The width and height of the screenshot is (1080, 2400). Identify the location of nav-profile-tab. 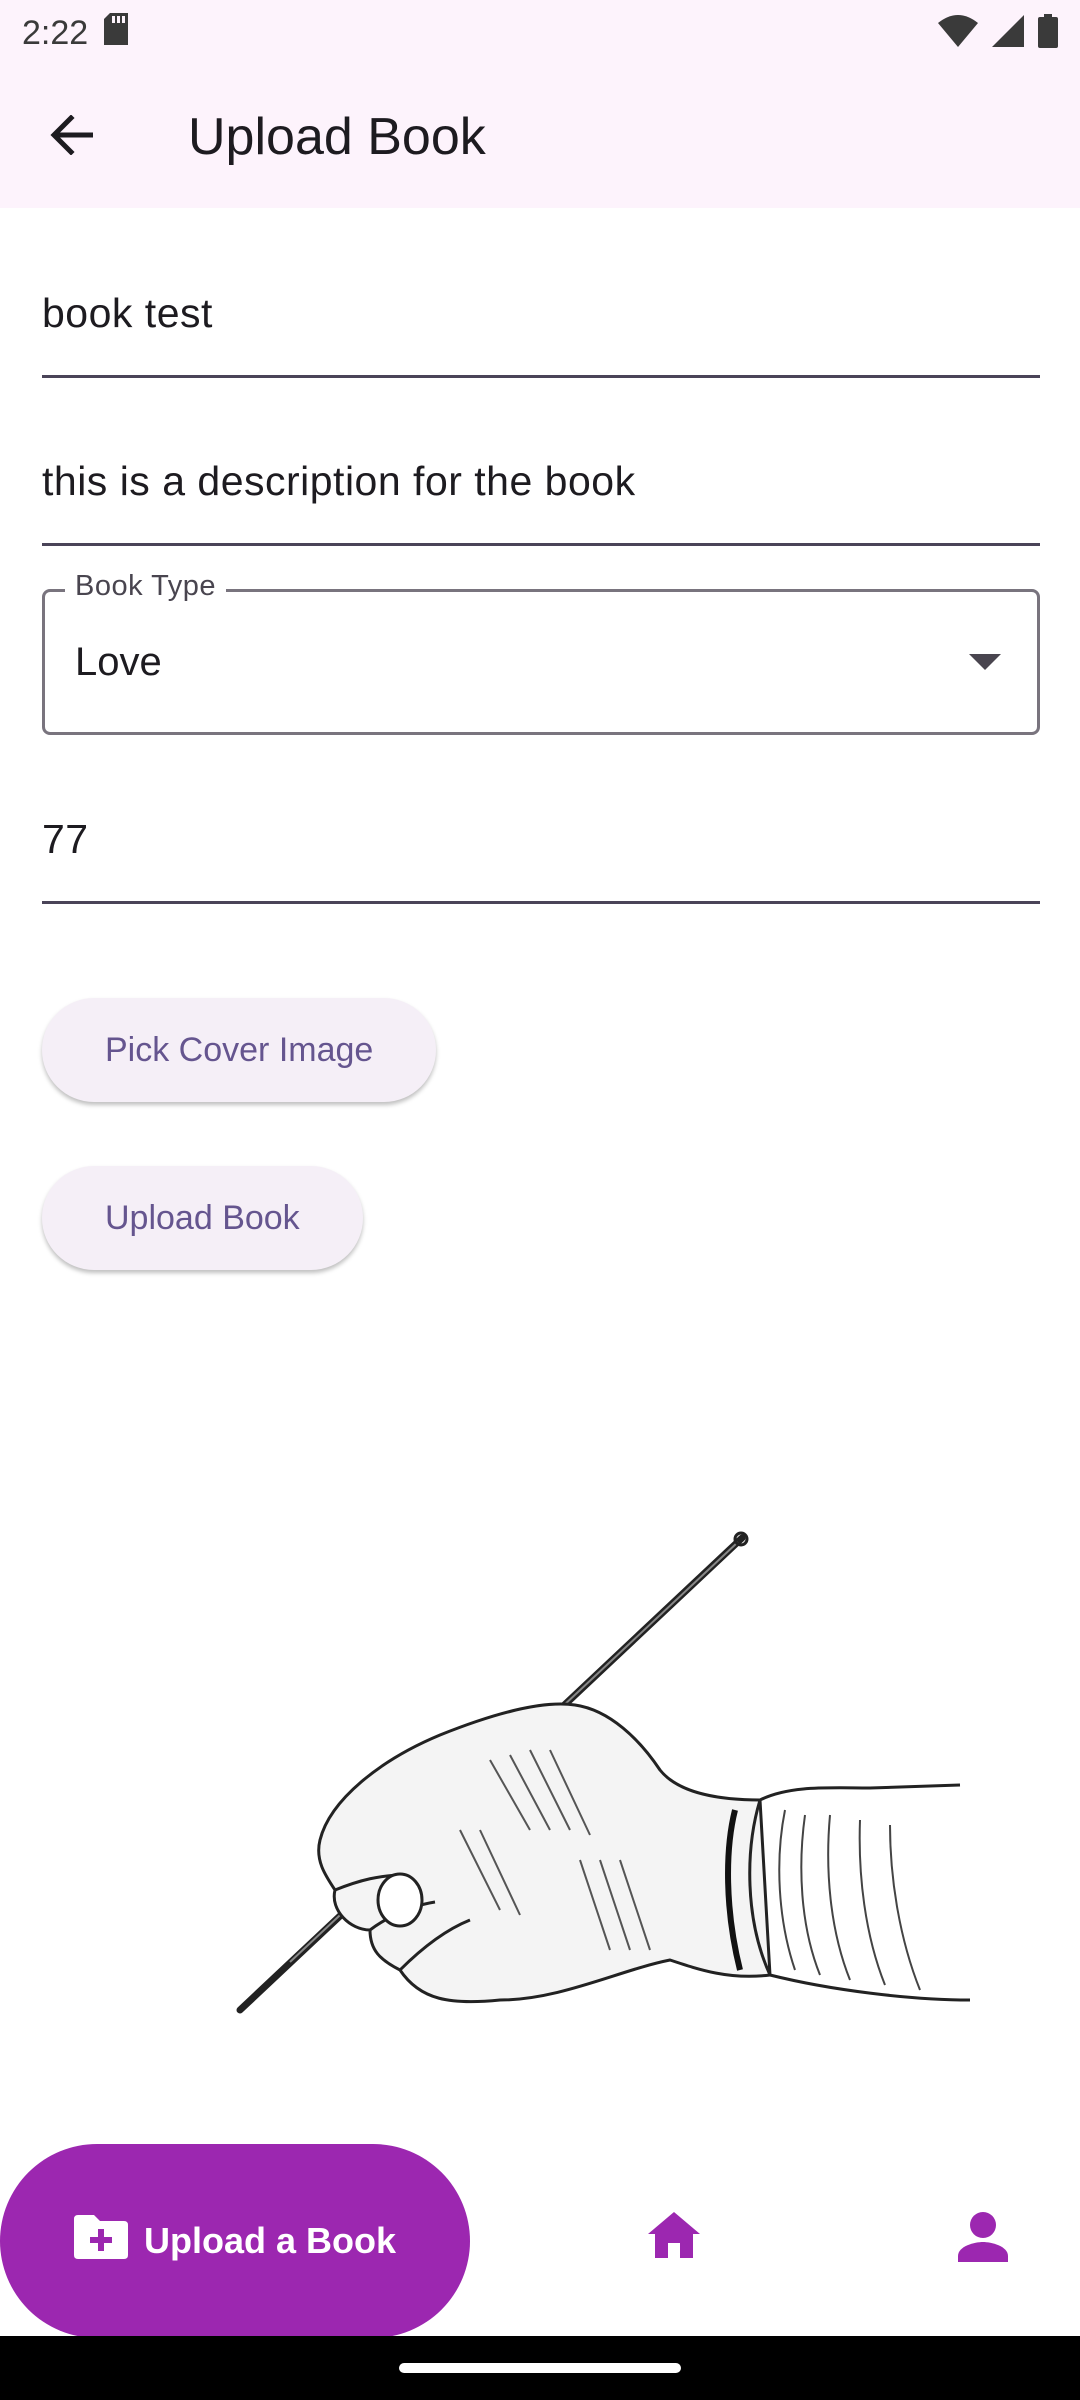
(983, 2239).